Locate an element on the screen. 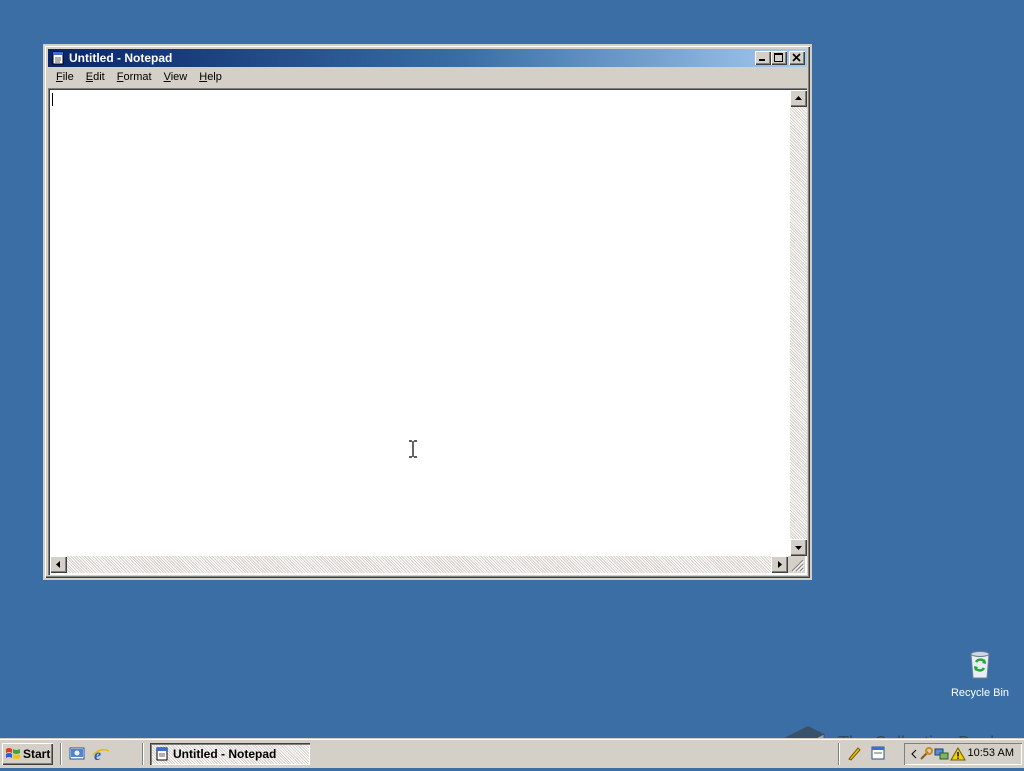 The image size is (1024, 771). arrow-right-icon is located at coordinates (780, 564).